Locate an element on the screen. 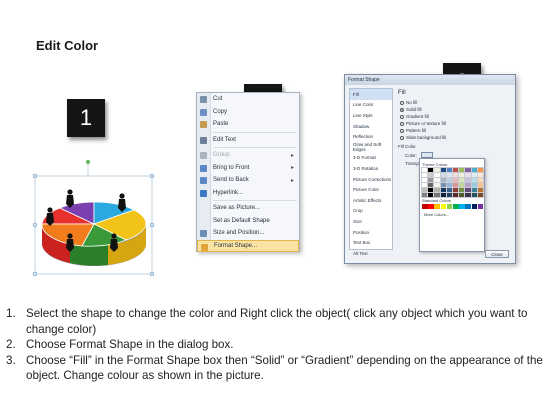 The width and height of the screenshot is (560, 420). puzzle-pie-graphic is located at coordinates (97, 220).